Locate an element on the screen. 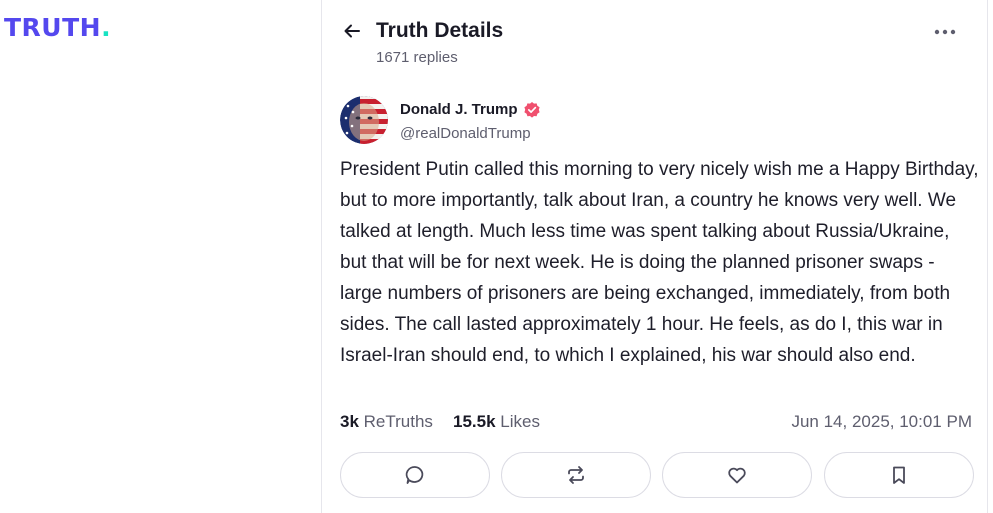 The image size is (993, 513). author-name: Donald J. Trump is located at coordinates (459, 109).